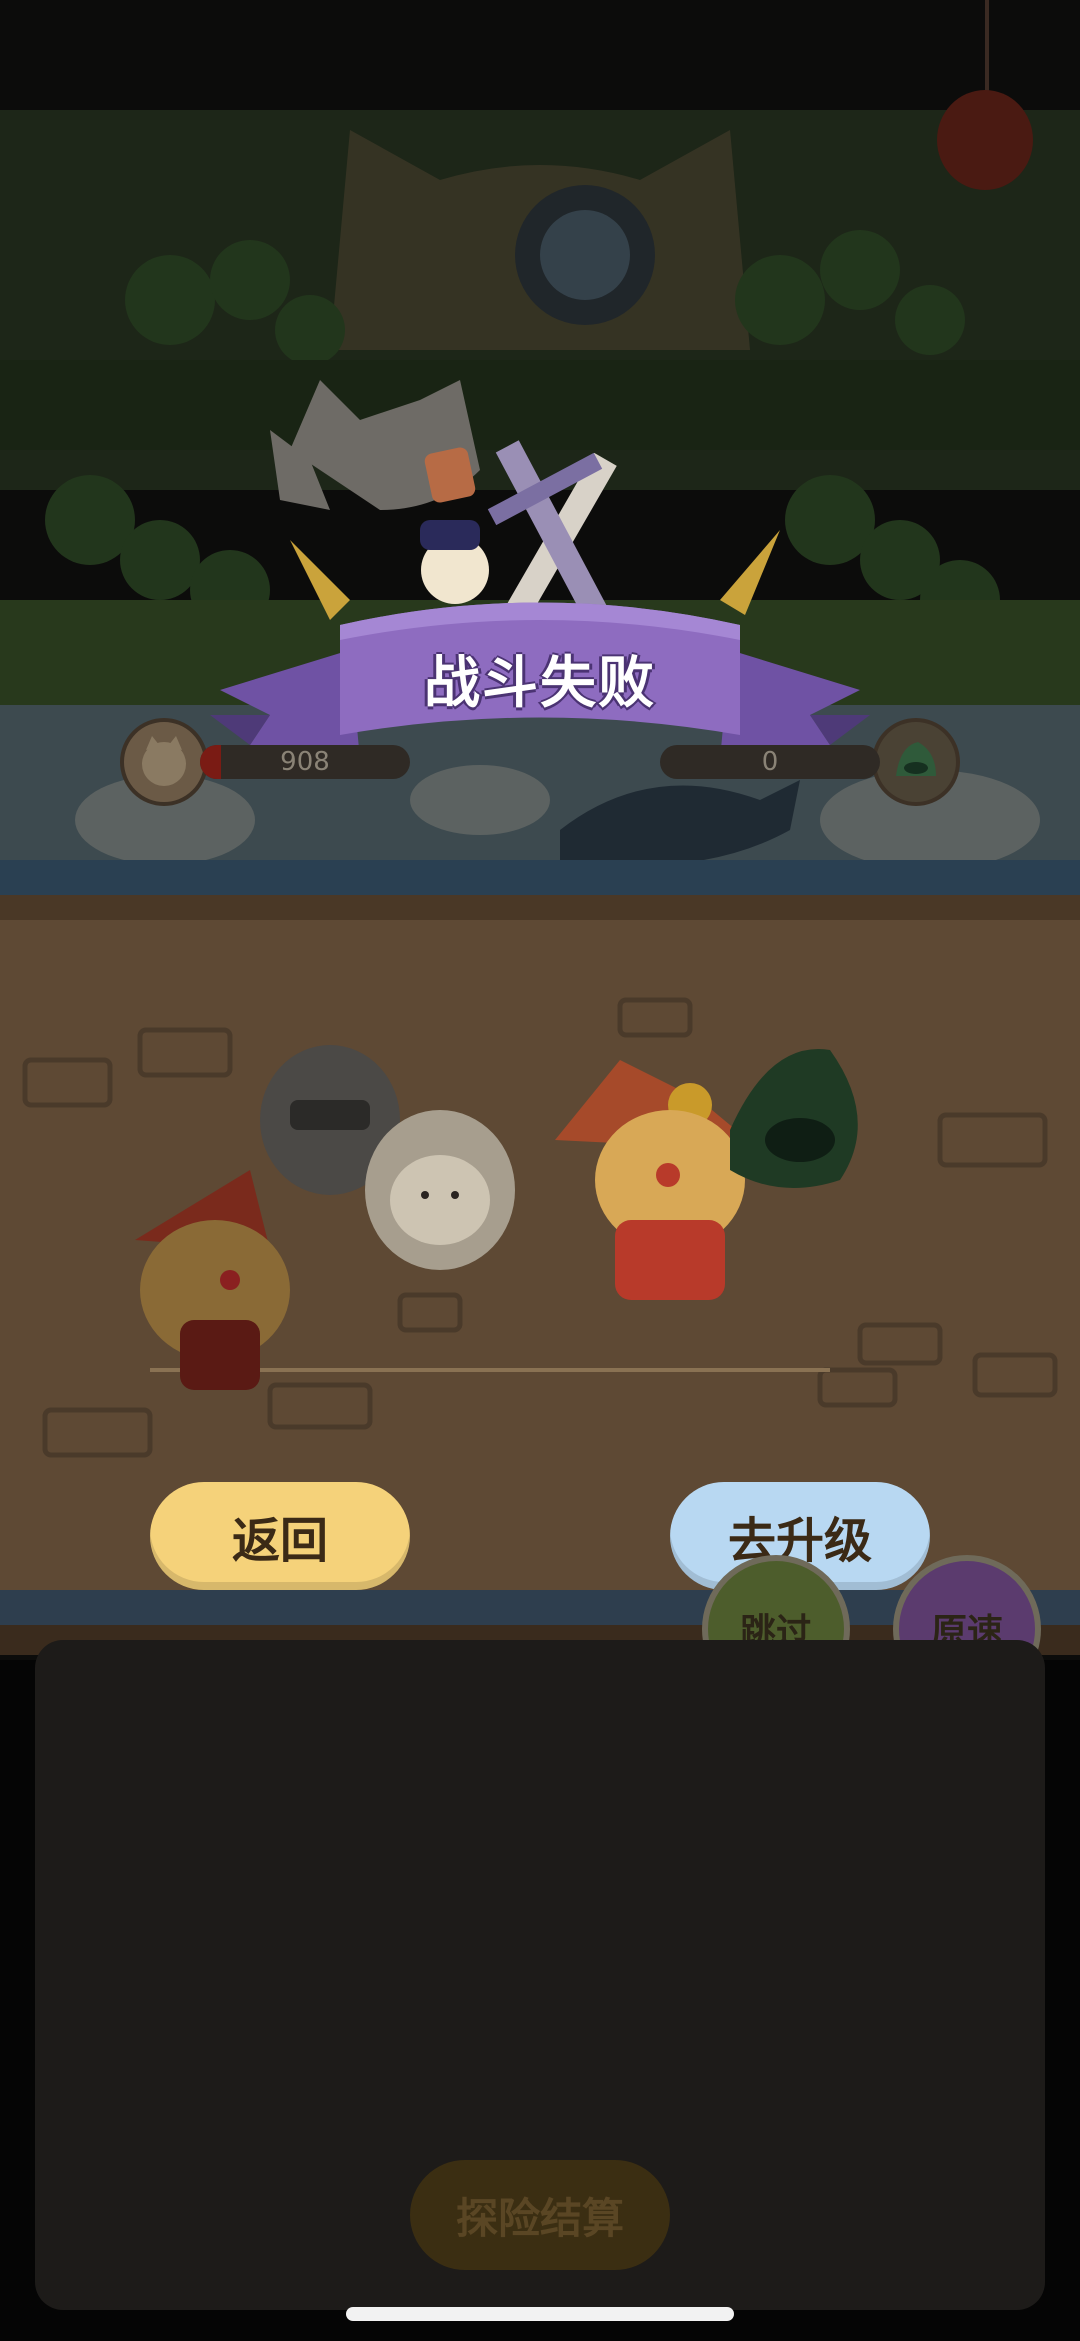 This screenshot has width=1080, height=2341. I want to click on enemy-hp-panel: 0, so click(810, 762).